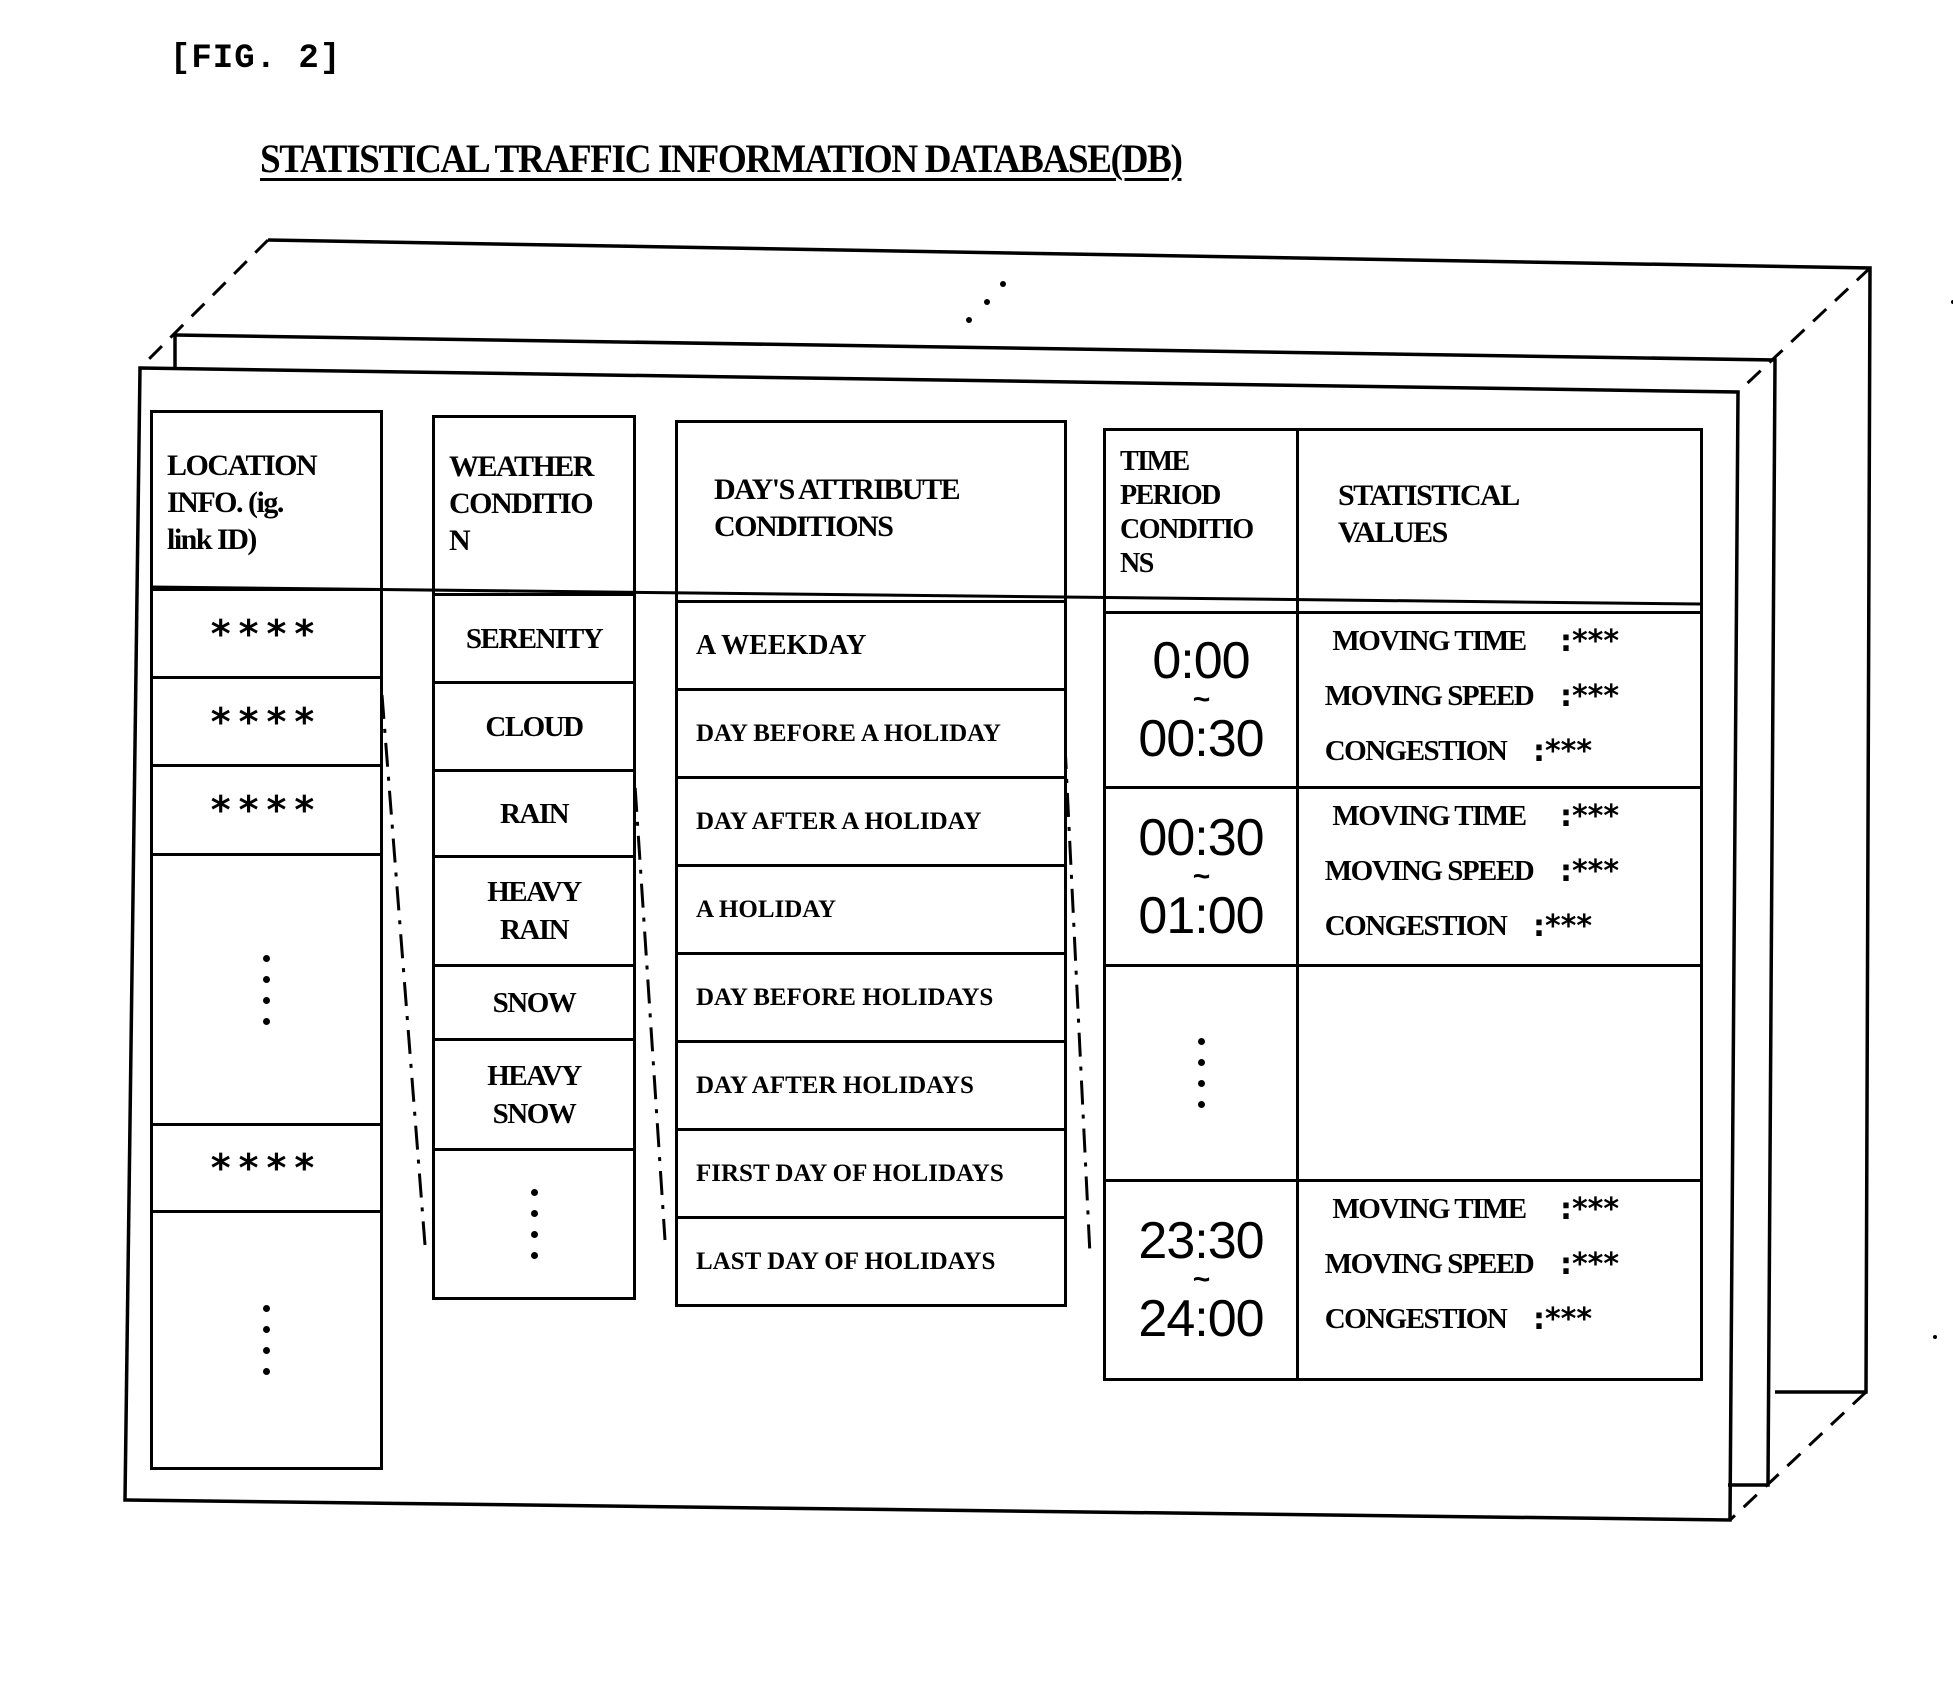 This screenshot has height=1695, width=1953. What do you see at coordinates (534, 909) in the screenshot?
I see `weather-row: HEAVY RAIN` at bounding box center [534, 909].